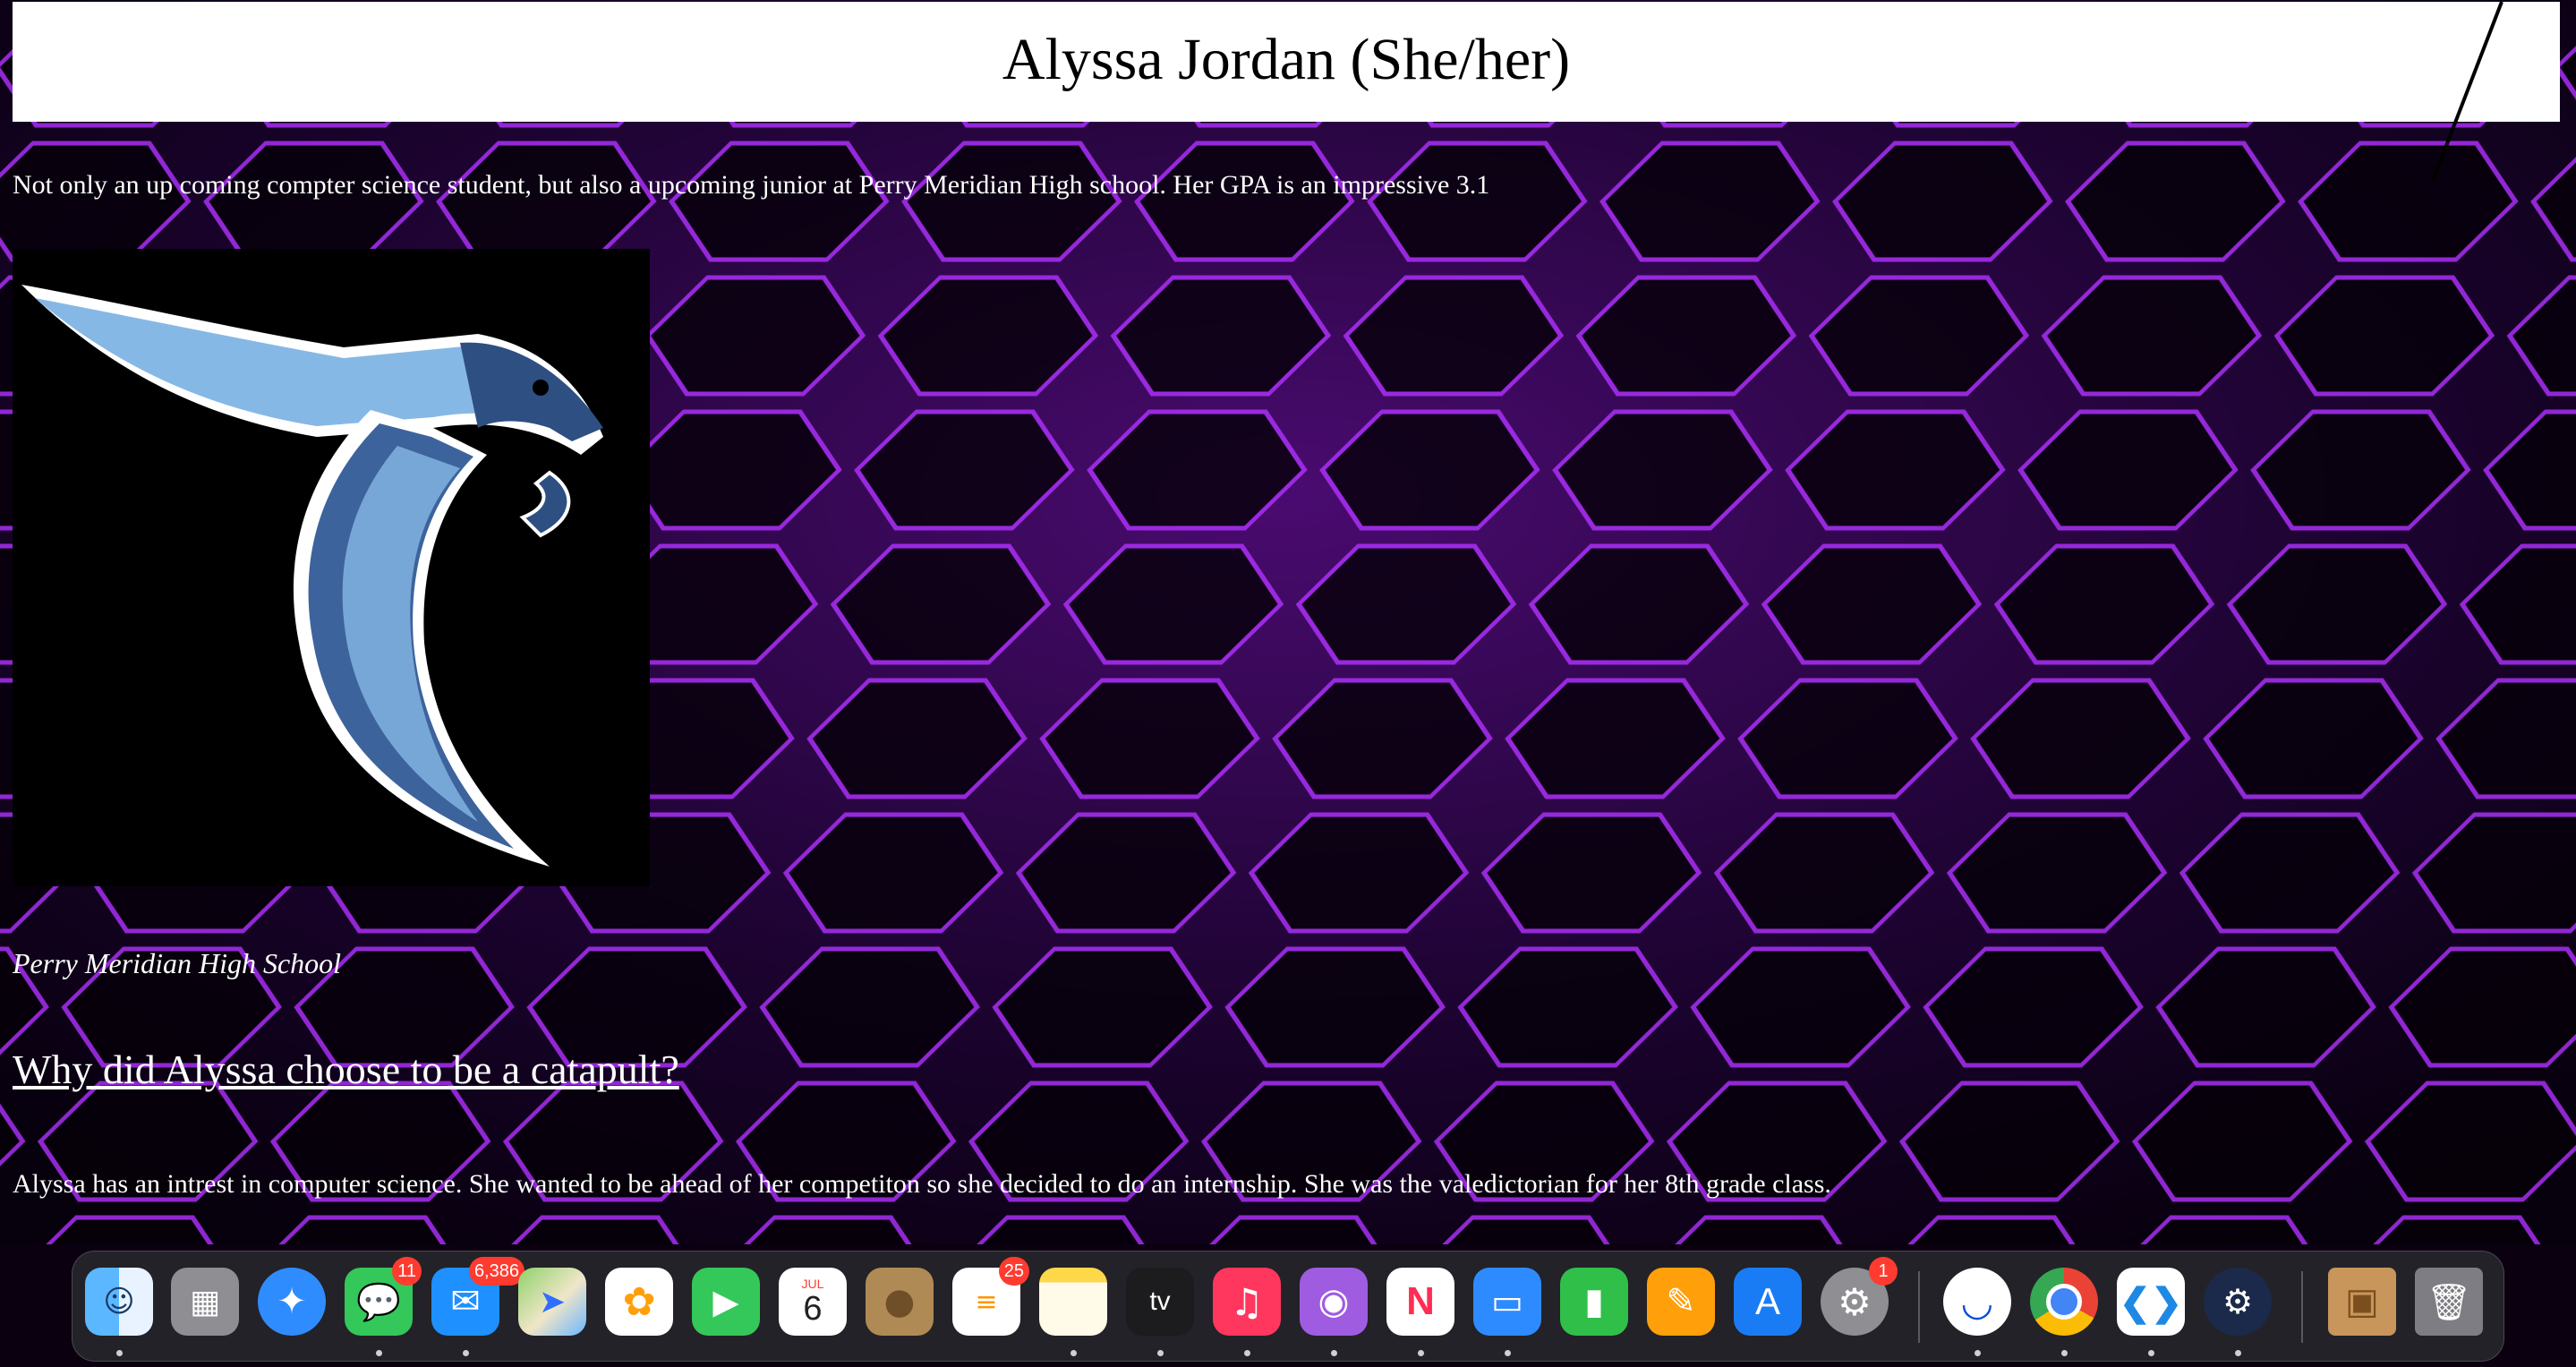 Image resolution: width=2576 pixels, height=1367 pixels. What do you see at coordinates (119, 1302) in the screenshot?
I see `finder-icon: ☺` at bounding box center [119, 1302].